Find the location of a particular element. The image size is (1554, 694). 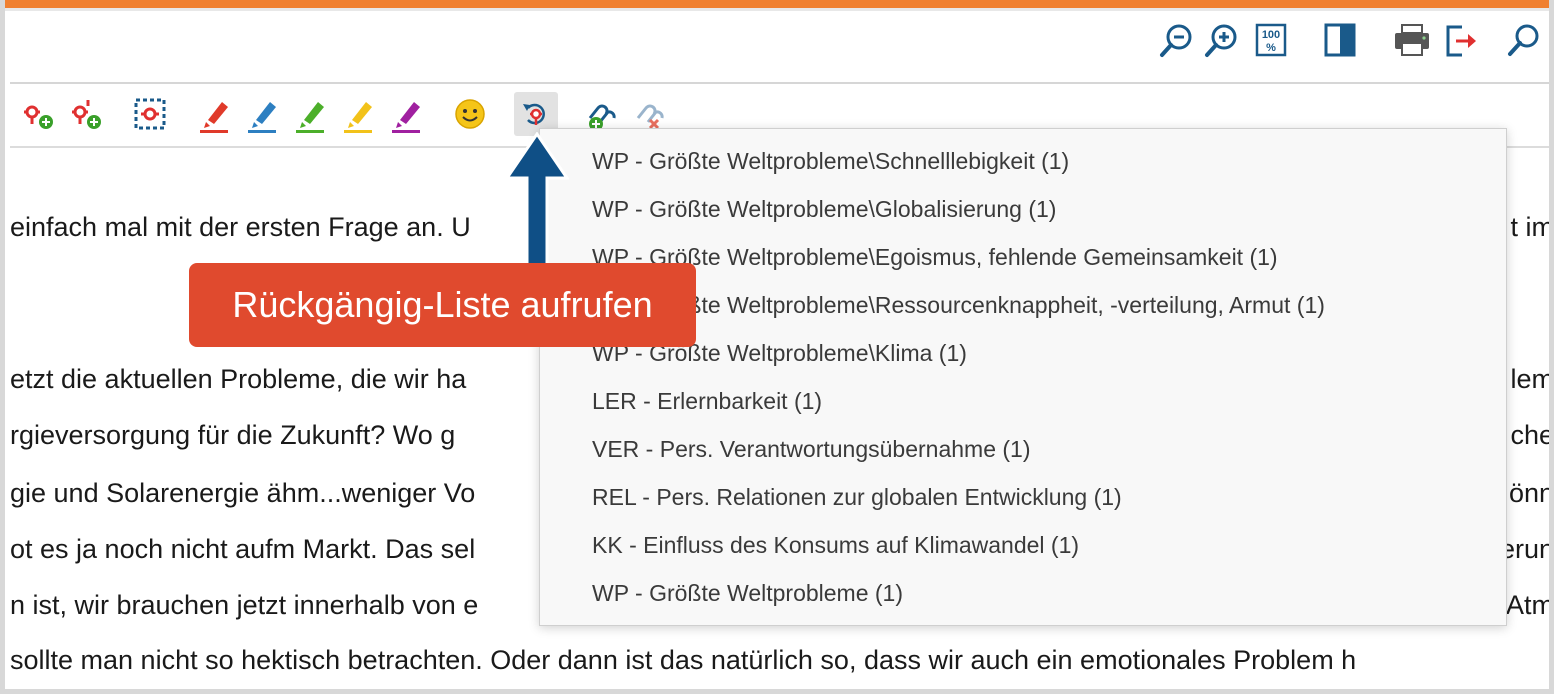

code-add-multi-icon is located at coordinates (88, 114).